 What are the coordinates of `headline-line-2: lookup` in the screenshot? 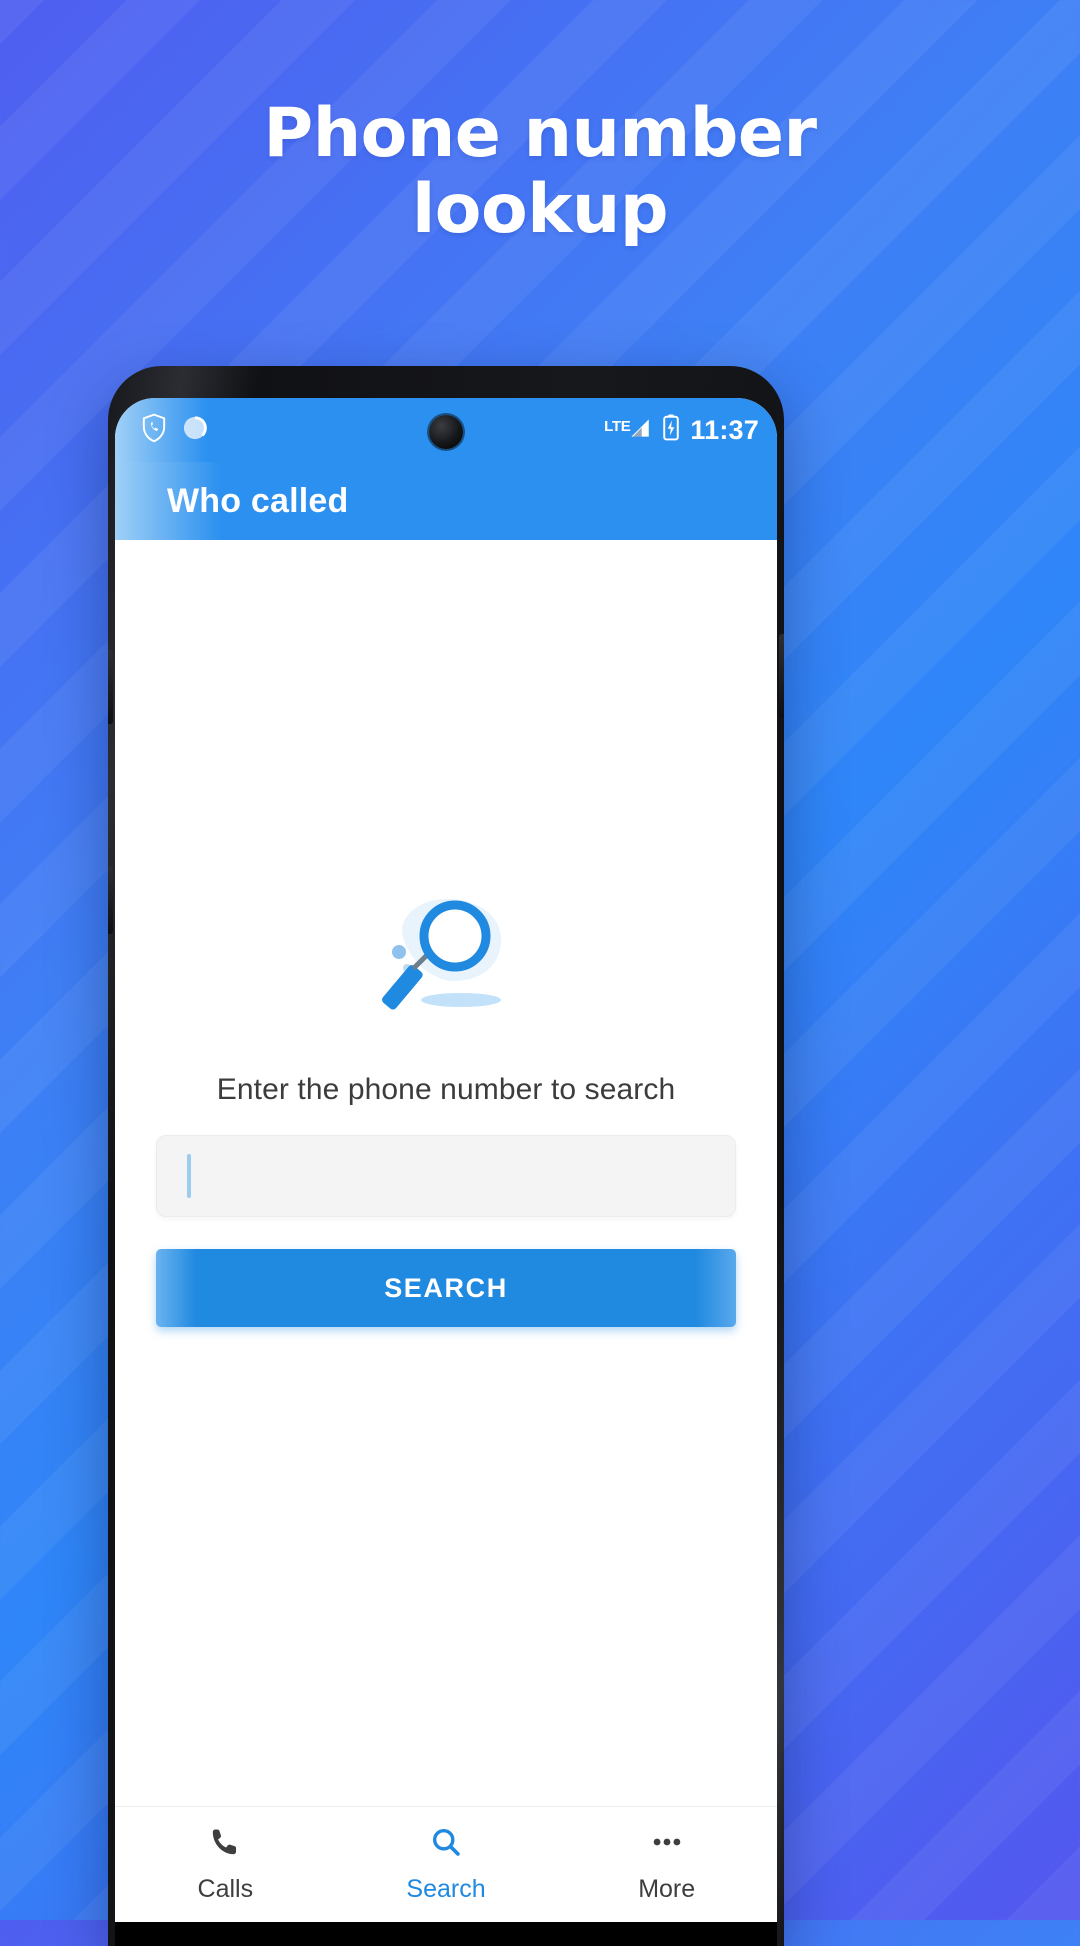 It's located at (540, 210).